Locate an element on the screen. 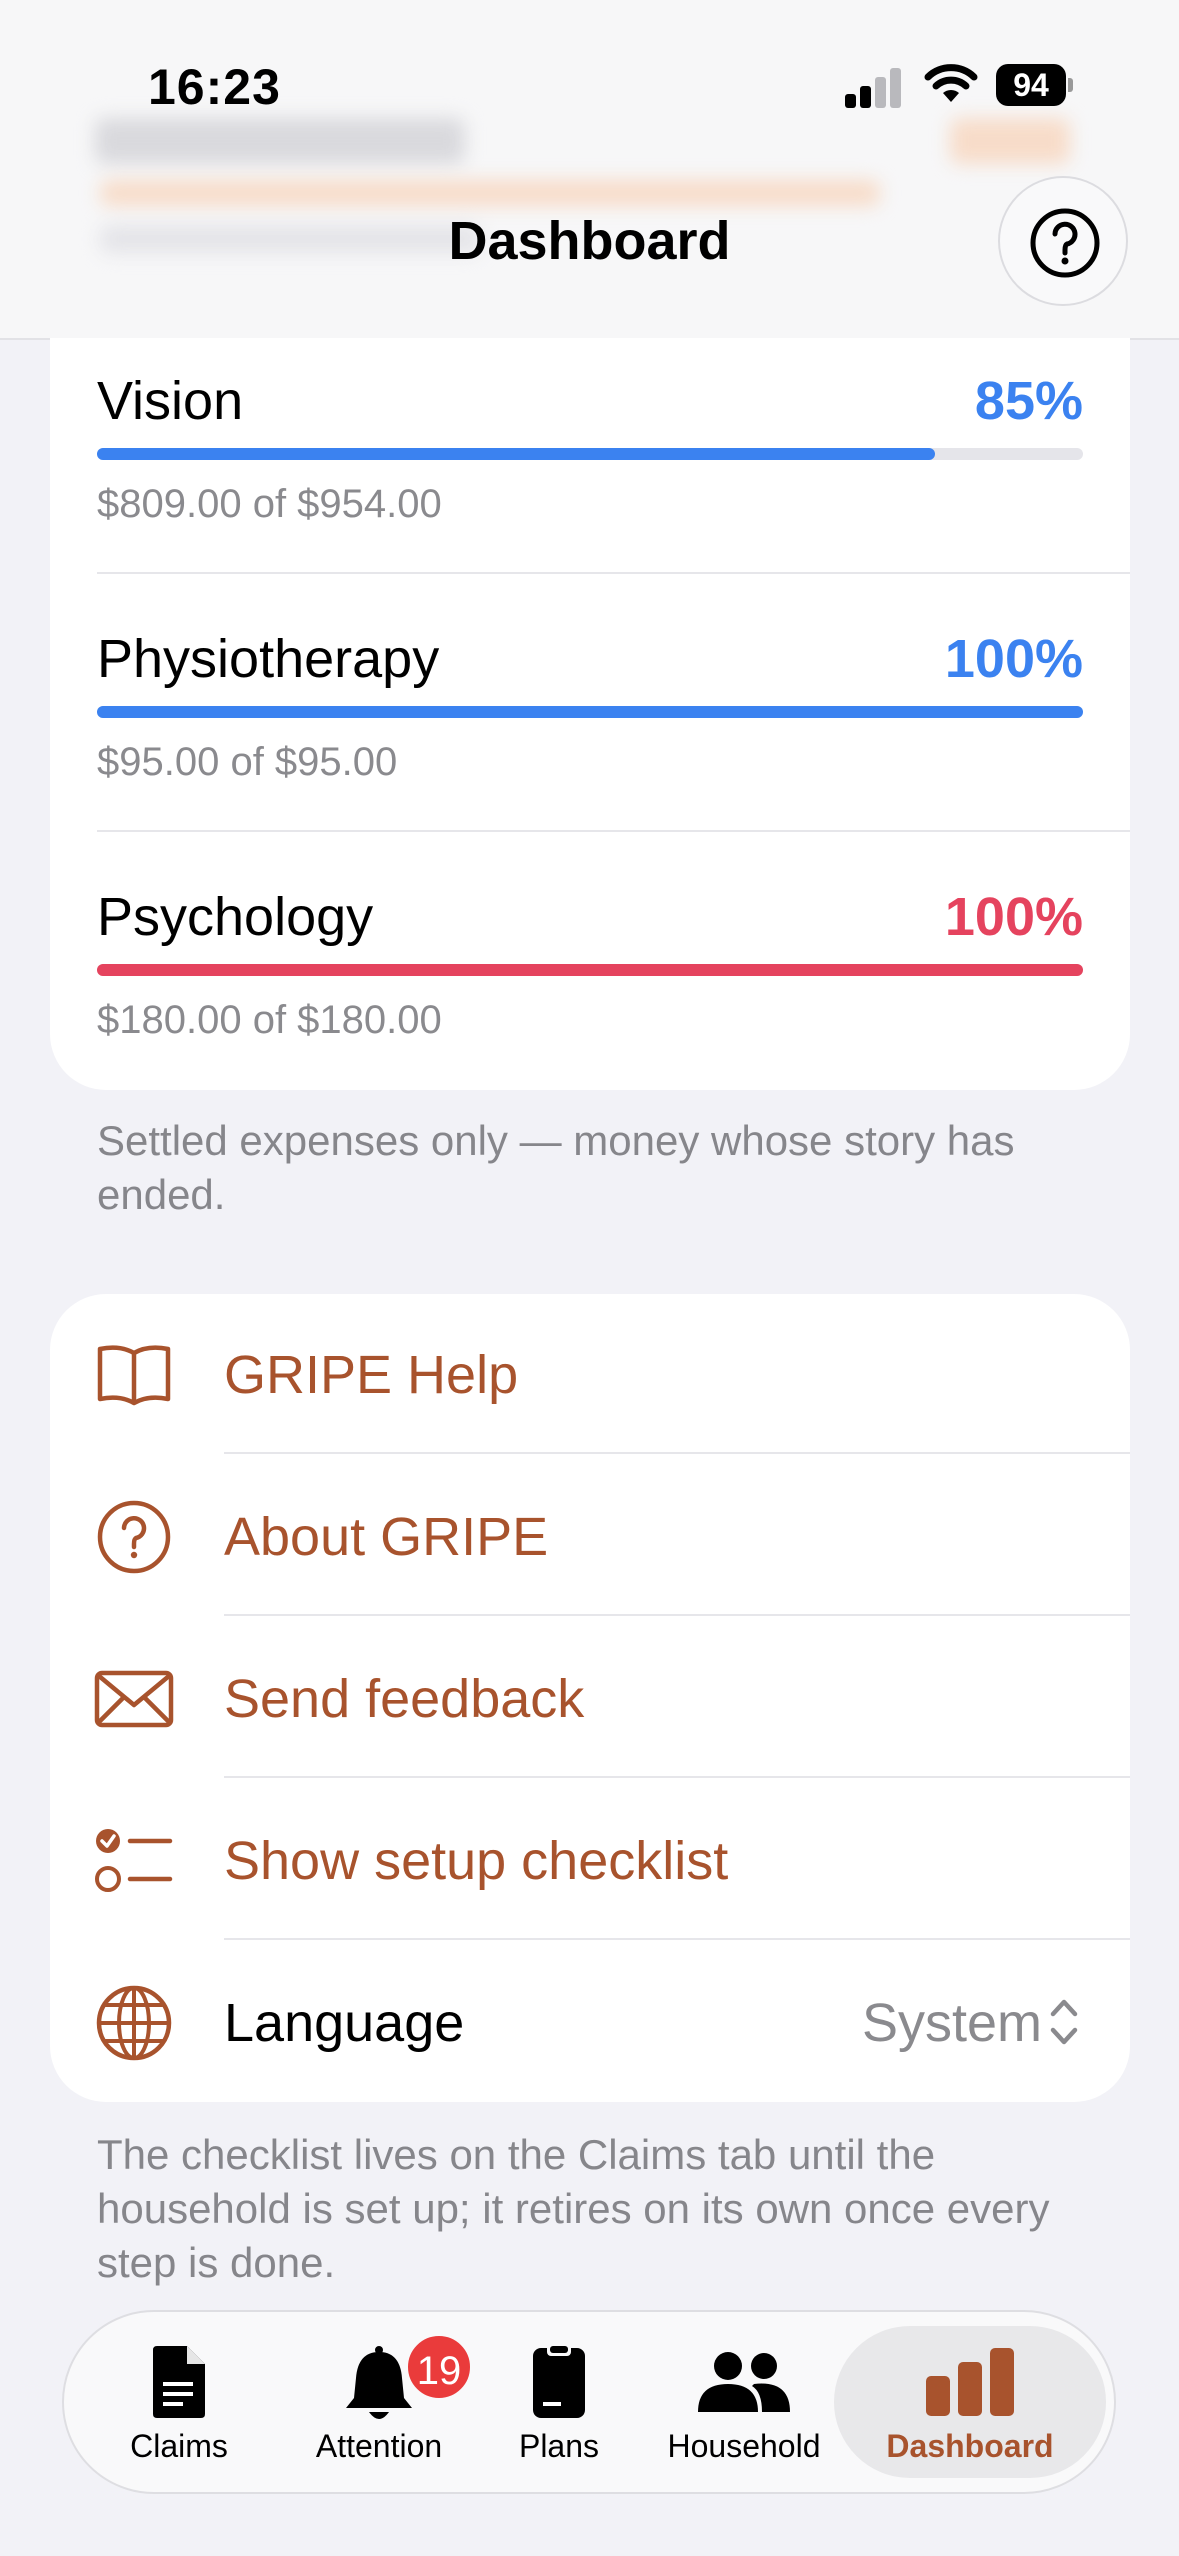 The image size is (1179, 2556). people-icon is located at coordinates (744, 2382).